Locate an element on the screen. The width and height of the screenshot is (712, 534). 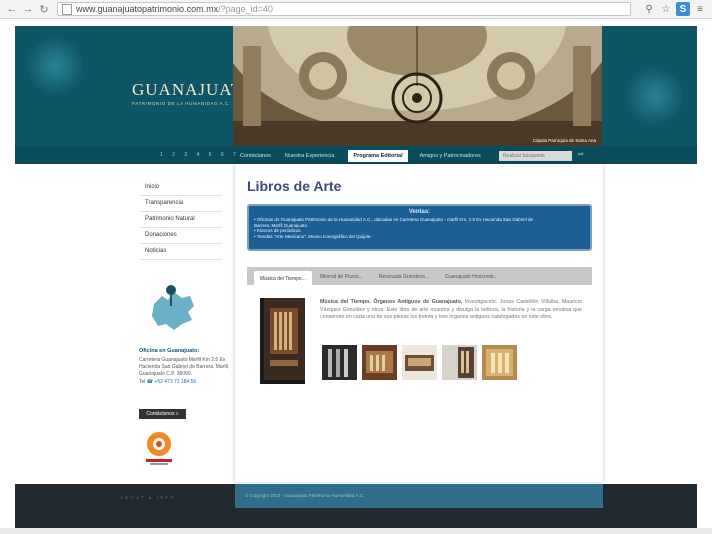
page-title: Libros de Arte is located at coordinates (294, 186).